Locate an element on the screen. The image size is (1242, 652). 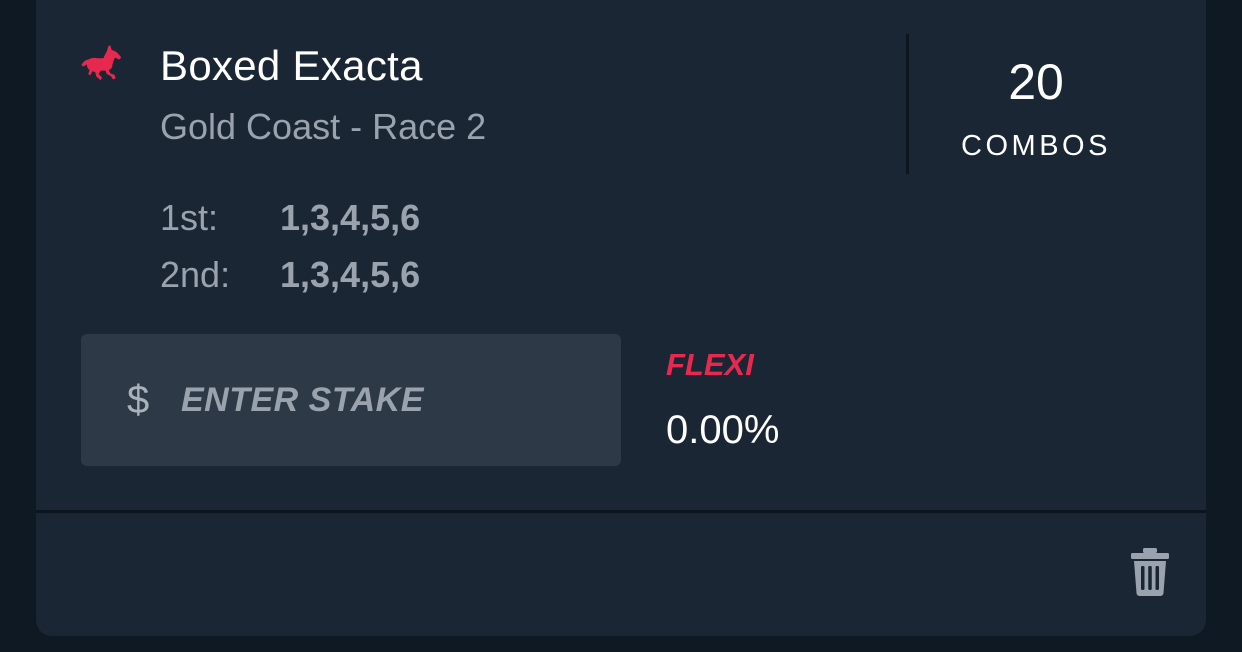
stake-input is located at coordinates (381, 400).